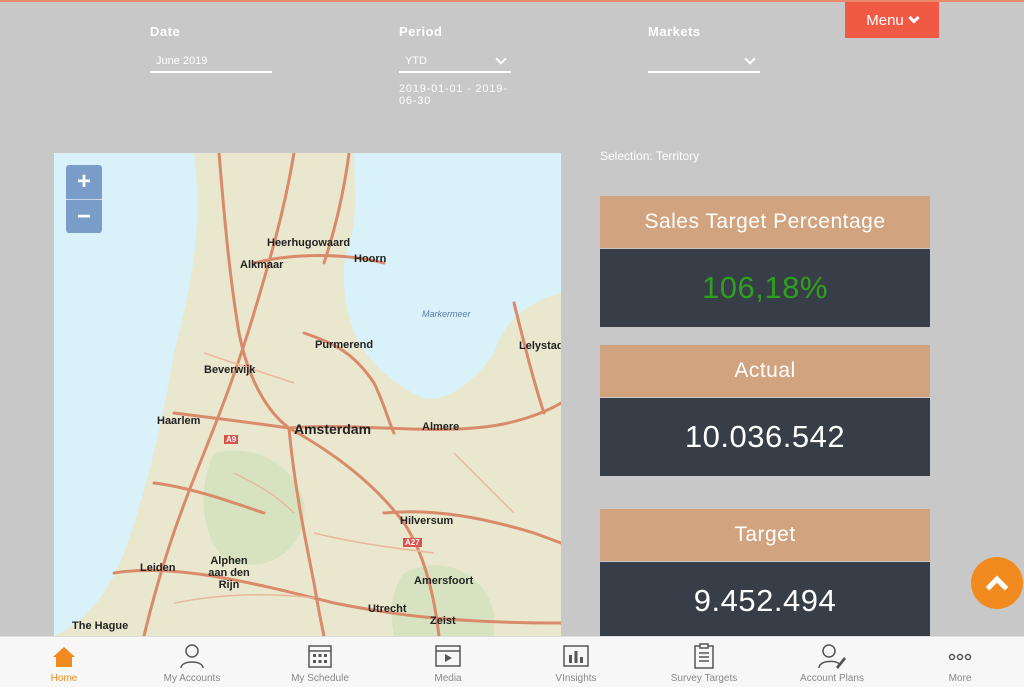 The image size is (1024, 687). What do you see at coordinates (262, 265) in the screenshot?
I see `map-label: Alkmaar` at bounding box center [262, 265].